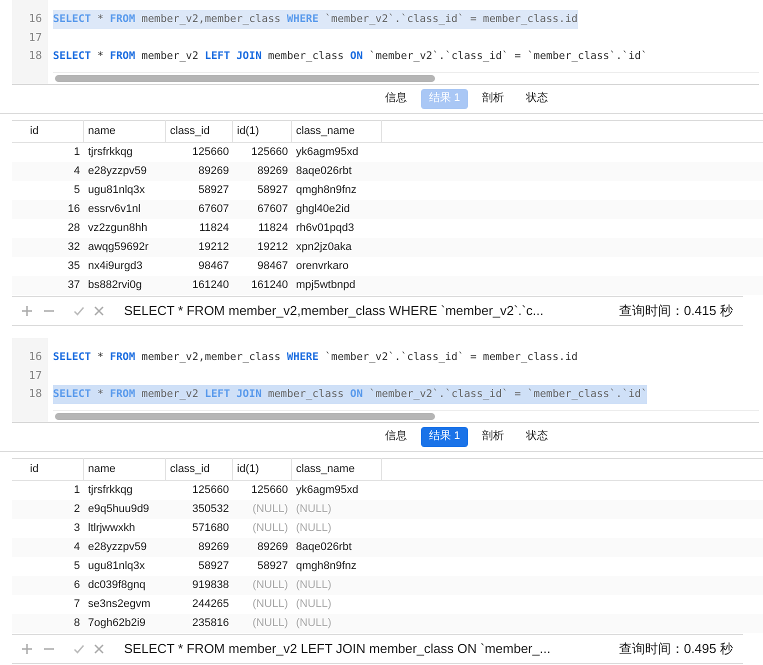 This screenshot has width=763, height=665. Describe the element at coordinates (119, 604) in the screenshot. I see `table-cell-text: se3ns2egvm` at that location.